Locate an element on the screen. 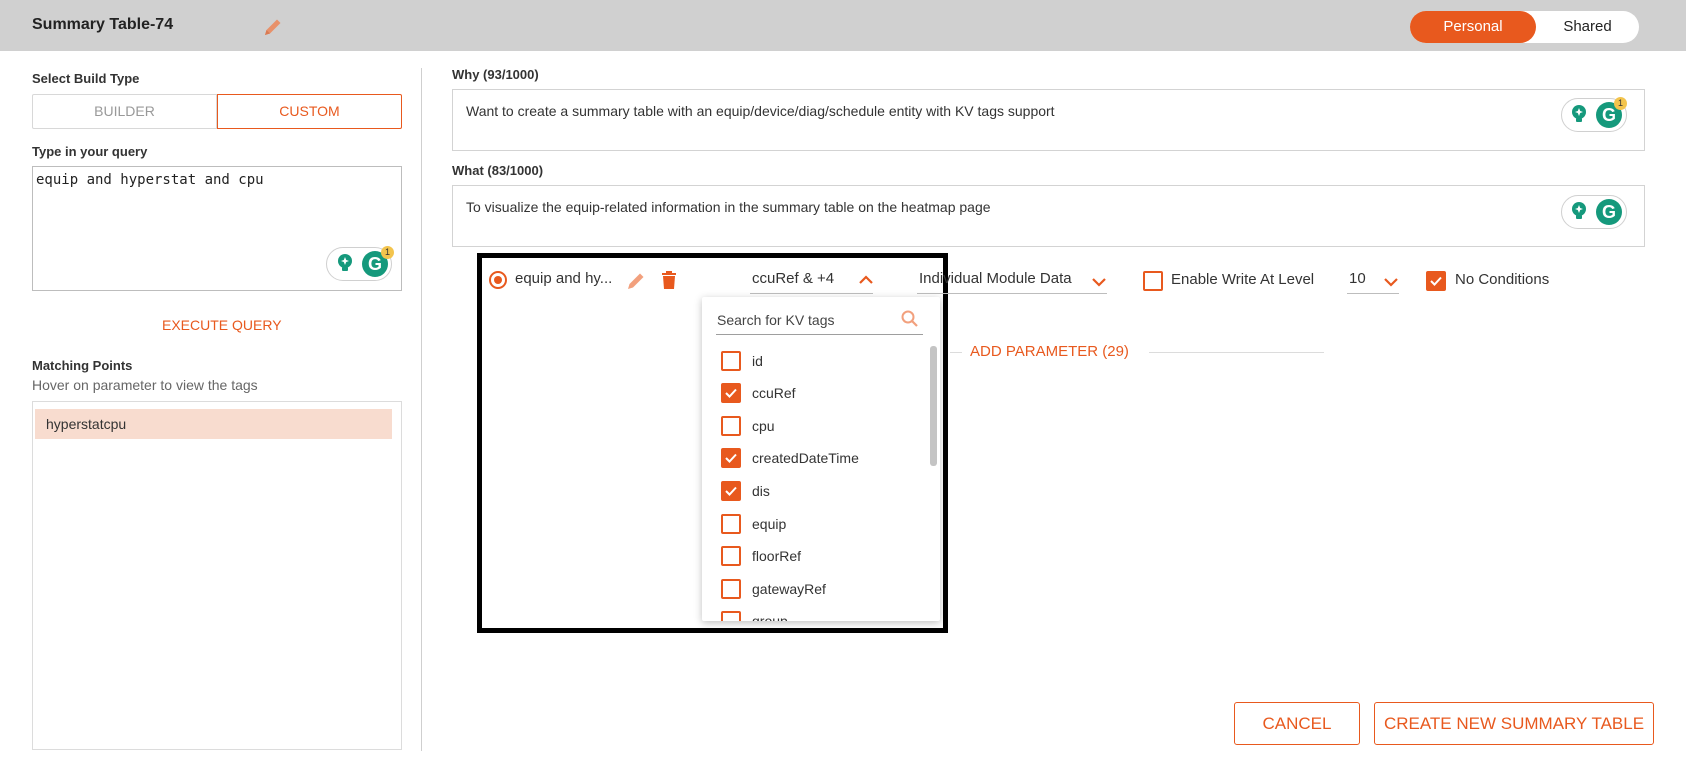  kv-tags-select: ccuRef & +4 is located at coordinates (793, 278).